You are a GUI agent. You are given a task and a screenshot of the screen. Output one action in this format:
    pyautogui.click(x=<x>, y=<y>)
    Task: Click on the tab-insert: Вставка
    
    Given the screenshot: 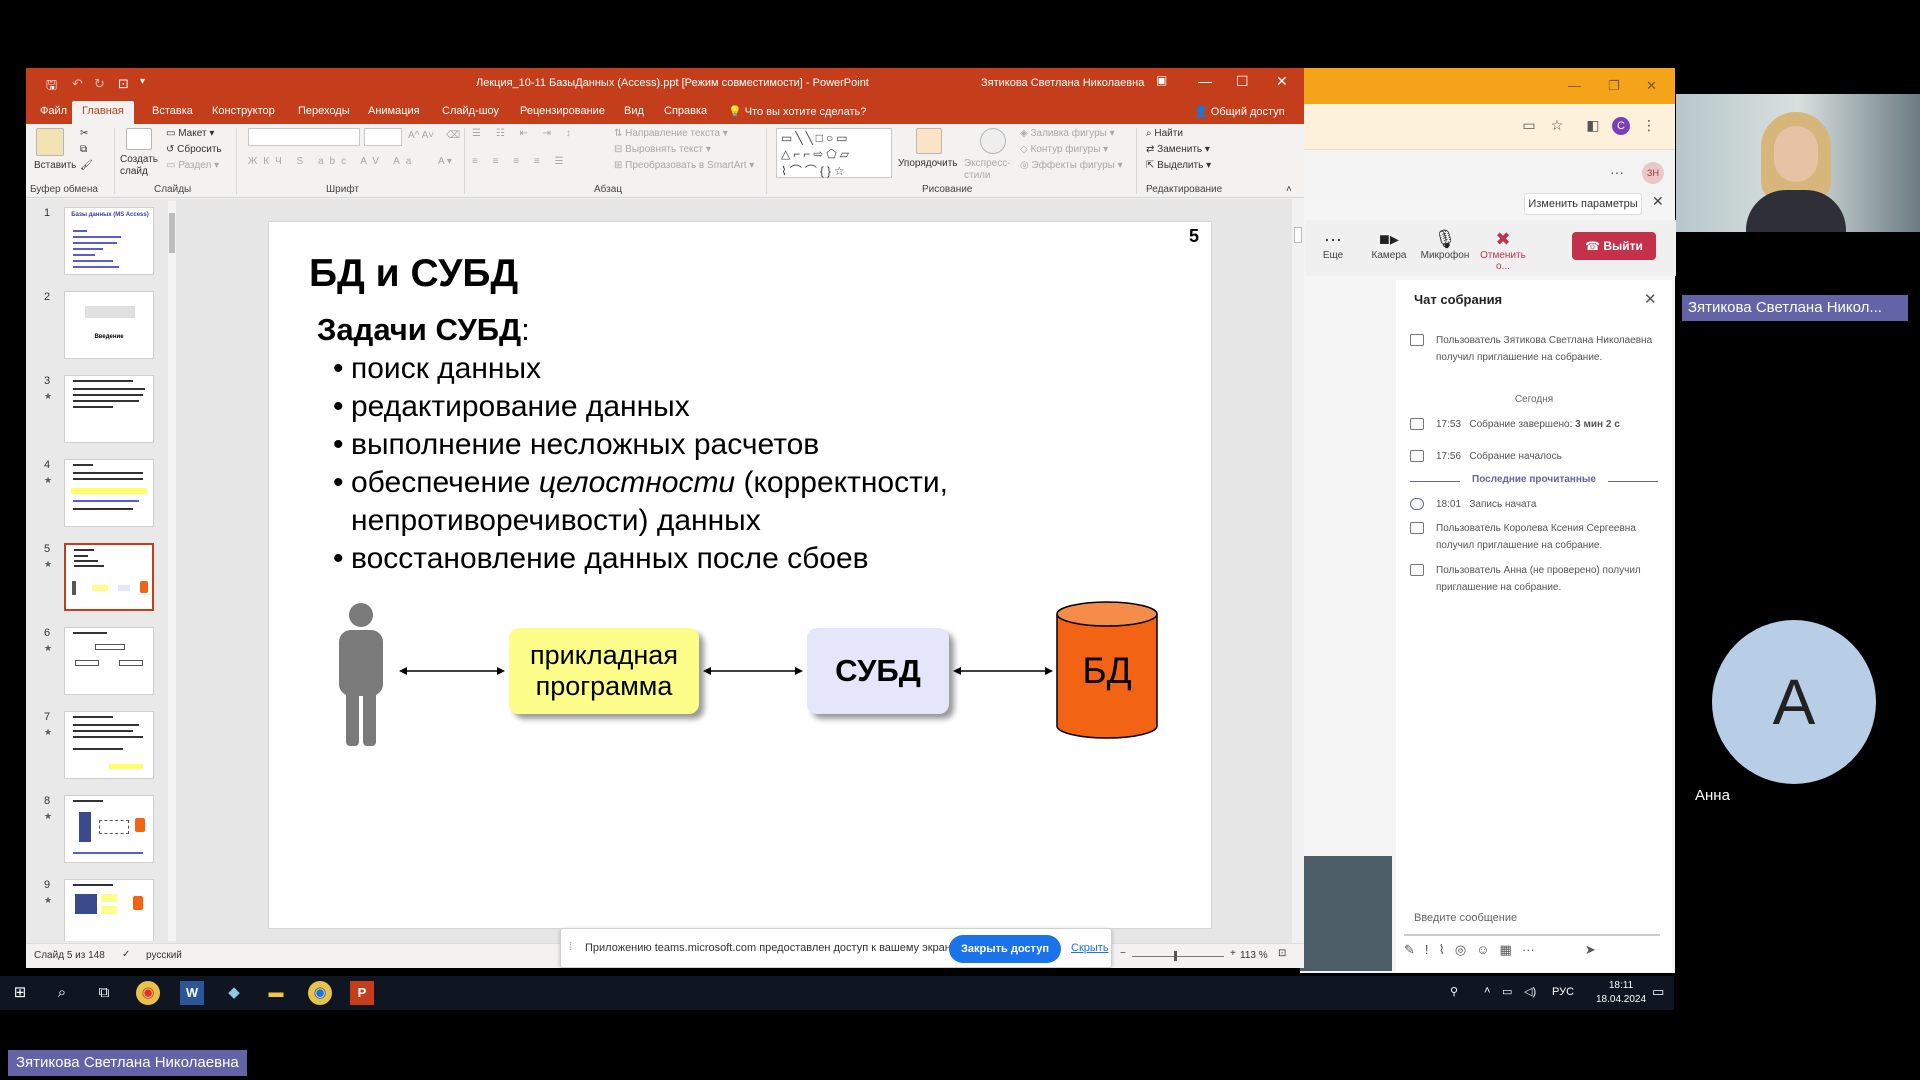 What is the action you would take?
    pyautogui.click(x=172, y=111)
    